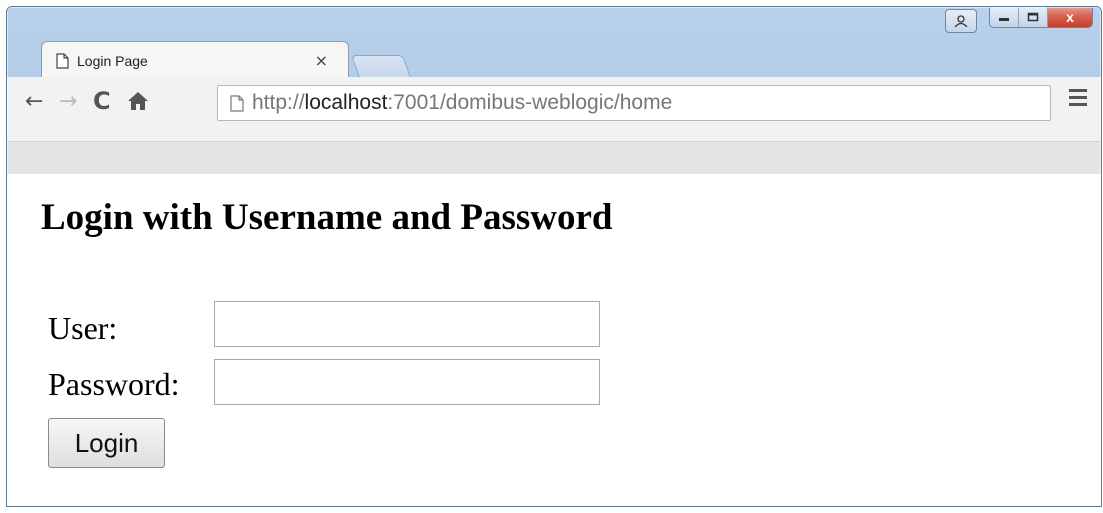 The height and width of the screenshot is (513, 1103). I want to click on user-input, so click(407, 324).